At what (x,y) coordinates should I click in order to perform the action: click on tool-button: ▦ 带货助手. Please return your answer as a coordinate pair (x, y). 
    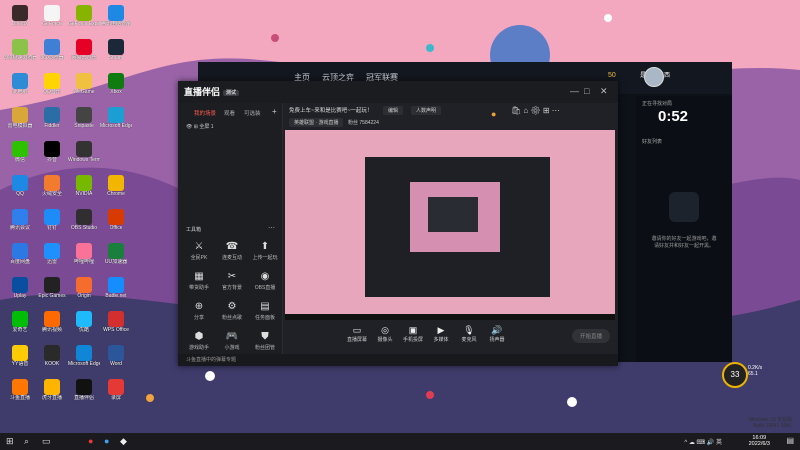
    Looking at the image, I should click on (199, 281).